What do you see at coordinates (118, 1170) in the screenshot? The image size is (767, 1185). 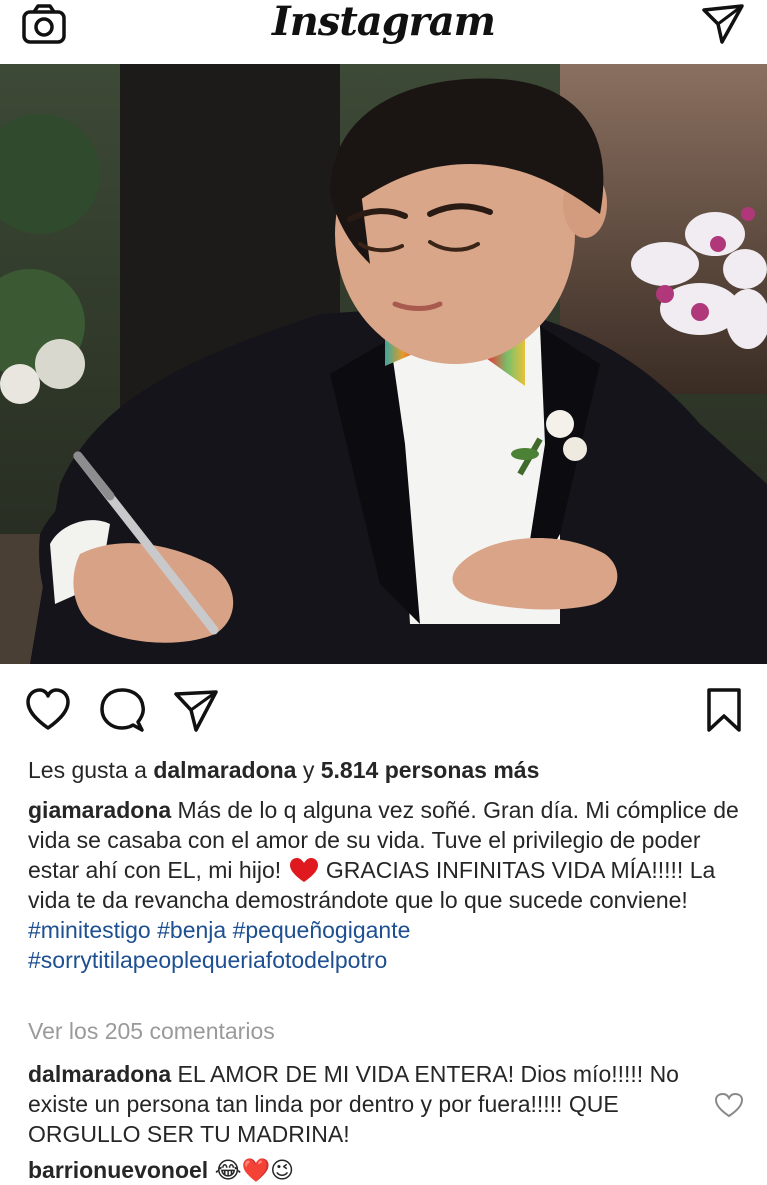 I see `comment-username: barrionuevonoel` at bounding box center [118, 1170].